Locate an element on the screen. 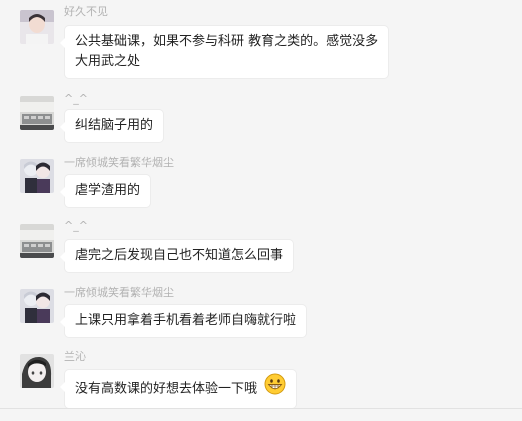 The height and width of the screenshot is (421, 522). message-bubble: 虐完之后发现自己也不知道怎么回事 is located at coordinates (176, 256).